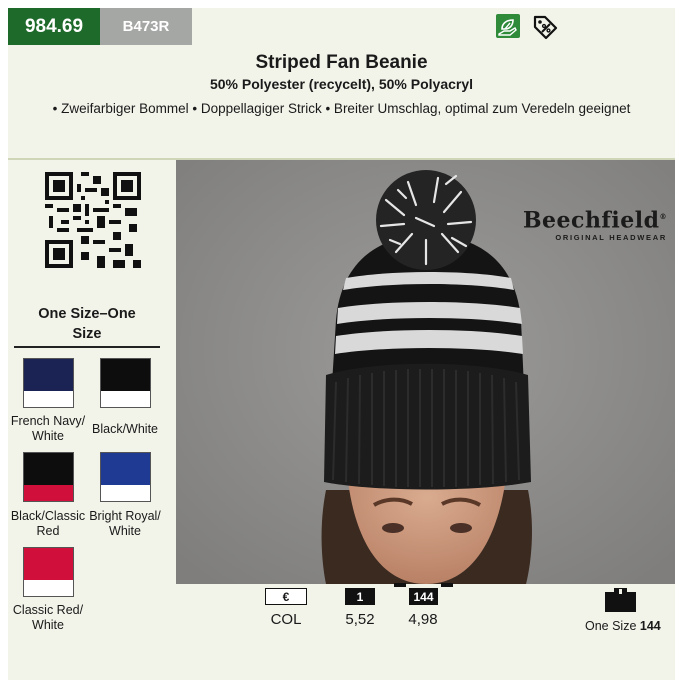 The height and width of the screenshot is (683, 681). I want to click on color-label: Classic Red/ White, so click(48, 618).